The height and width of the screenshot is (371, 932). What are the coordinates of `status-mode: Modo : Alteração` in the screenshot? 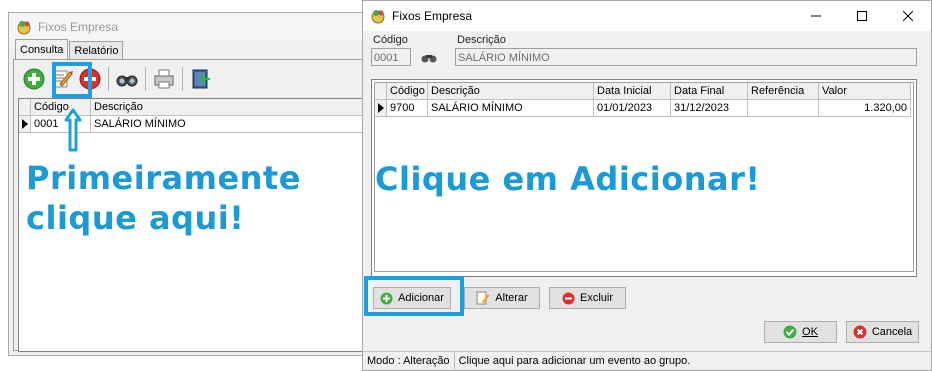 It's located at (409, 361).